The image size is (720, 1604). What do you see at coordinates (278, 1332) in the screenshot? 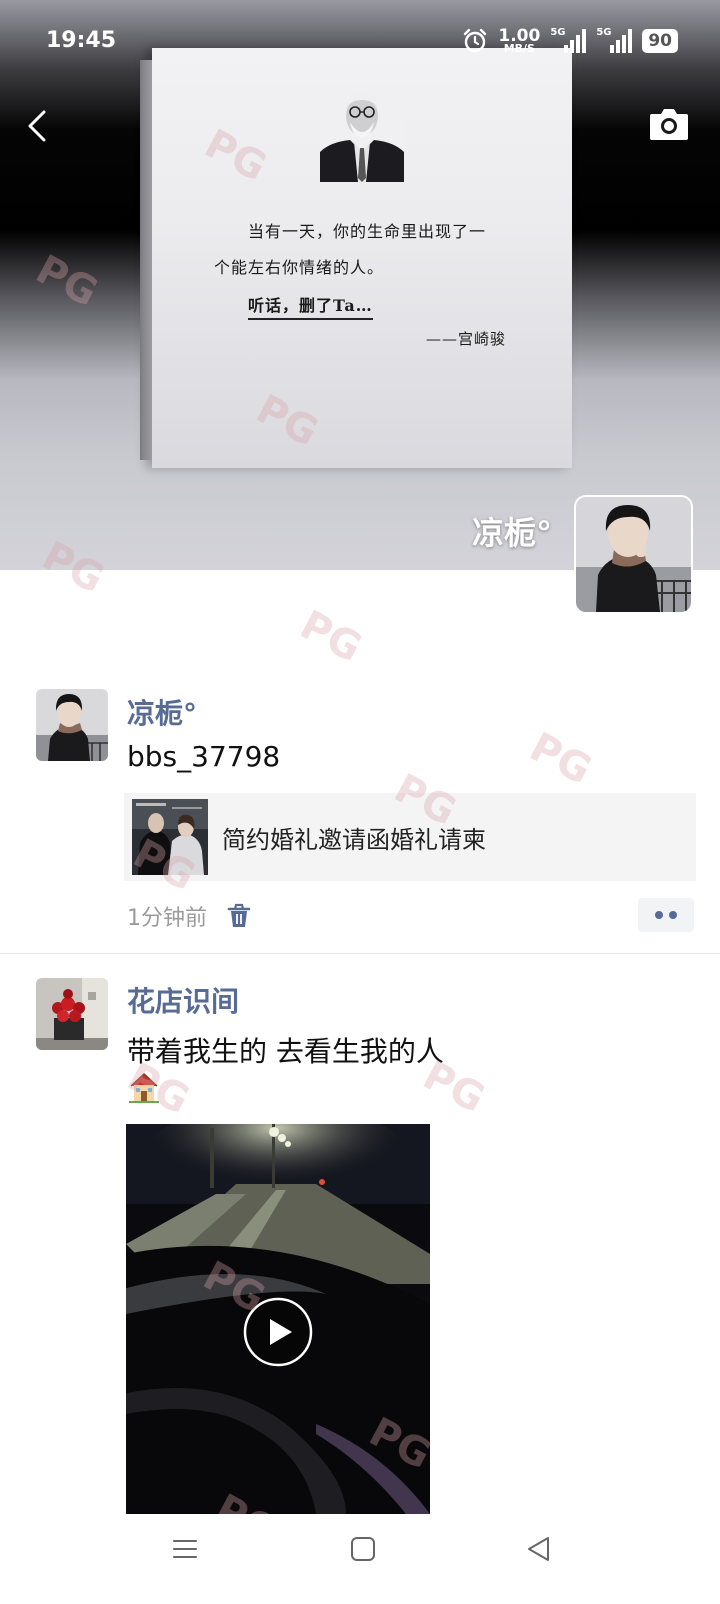
I see `play-icon` at bounding box center [278, 1332].